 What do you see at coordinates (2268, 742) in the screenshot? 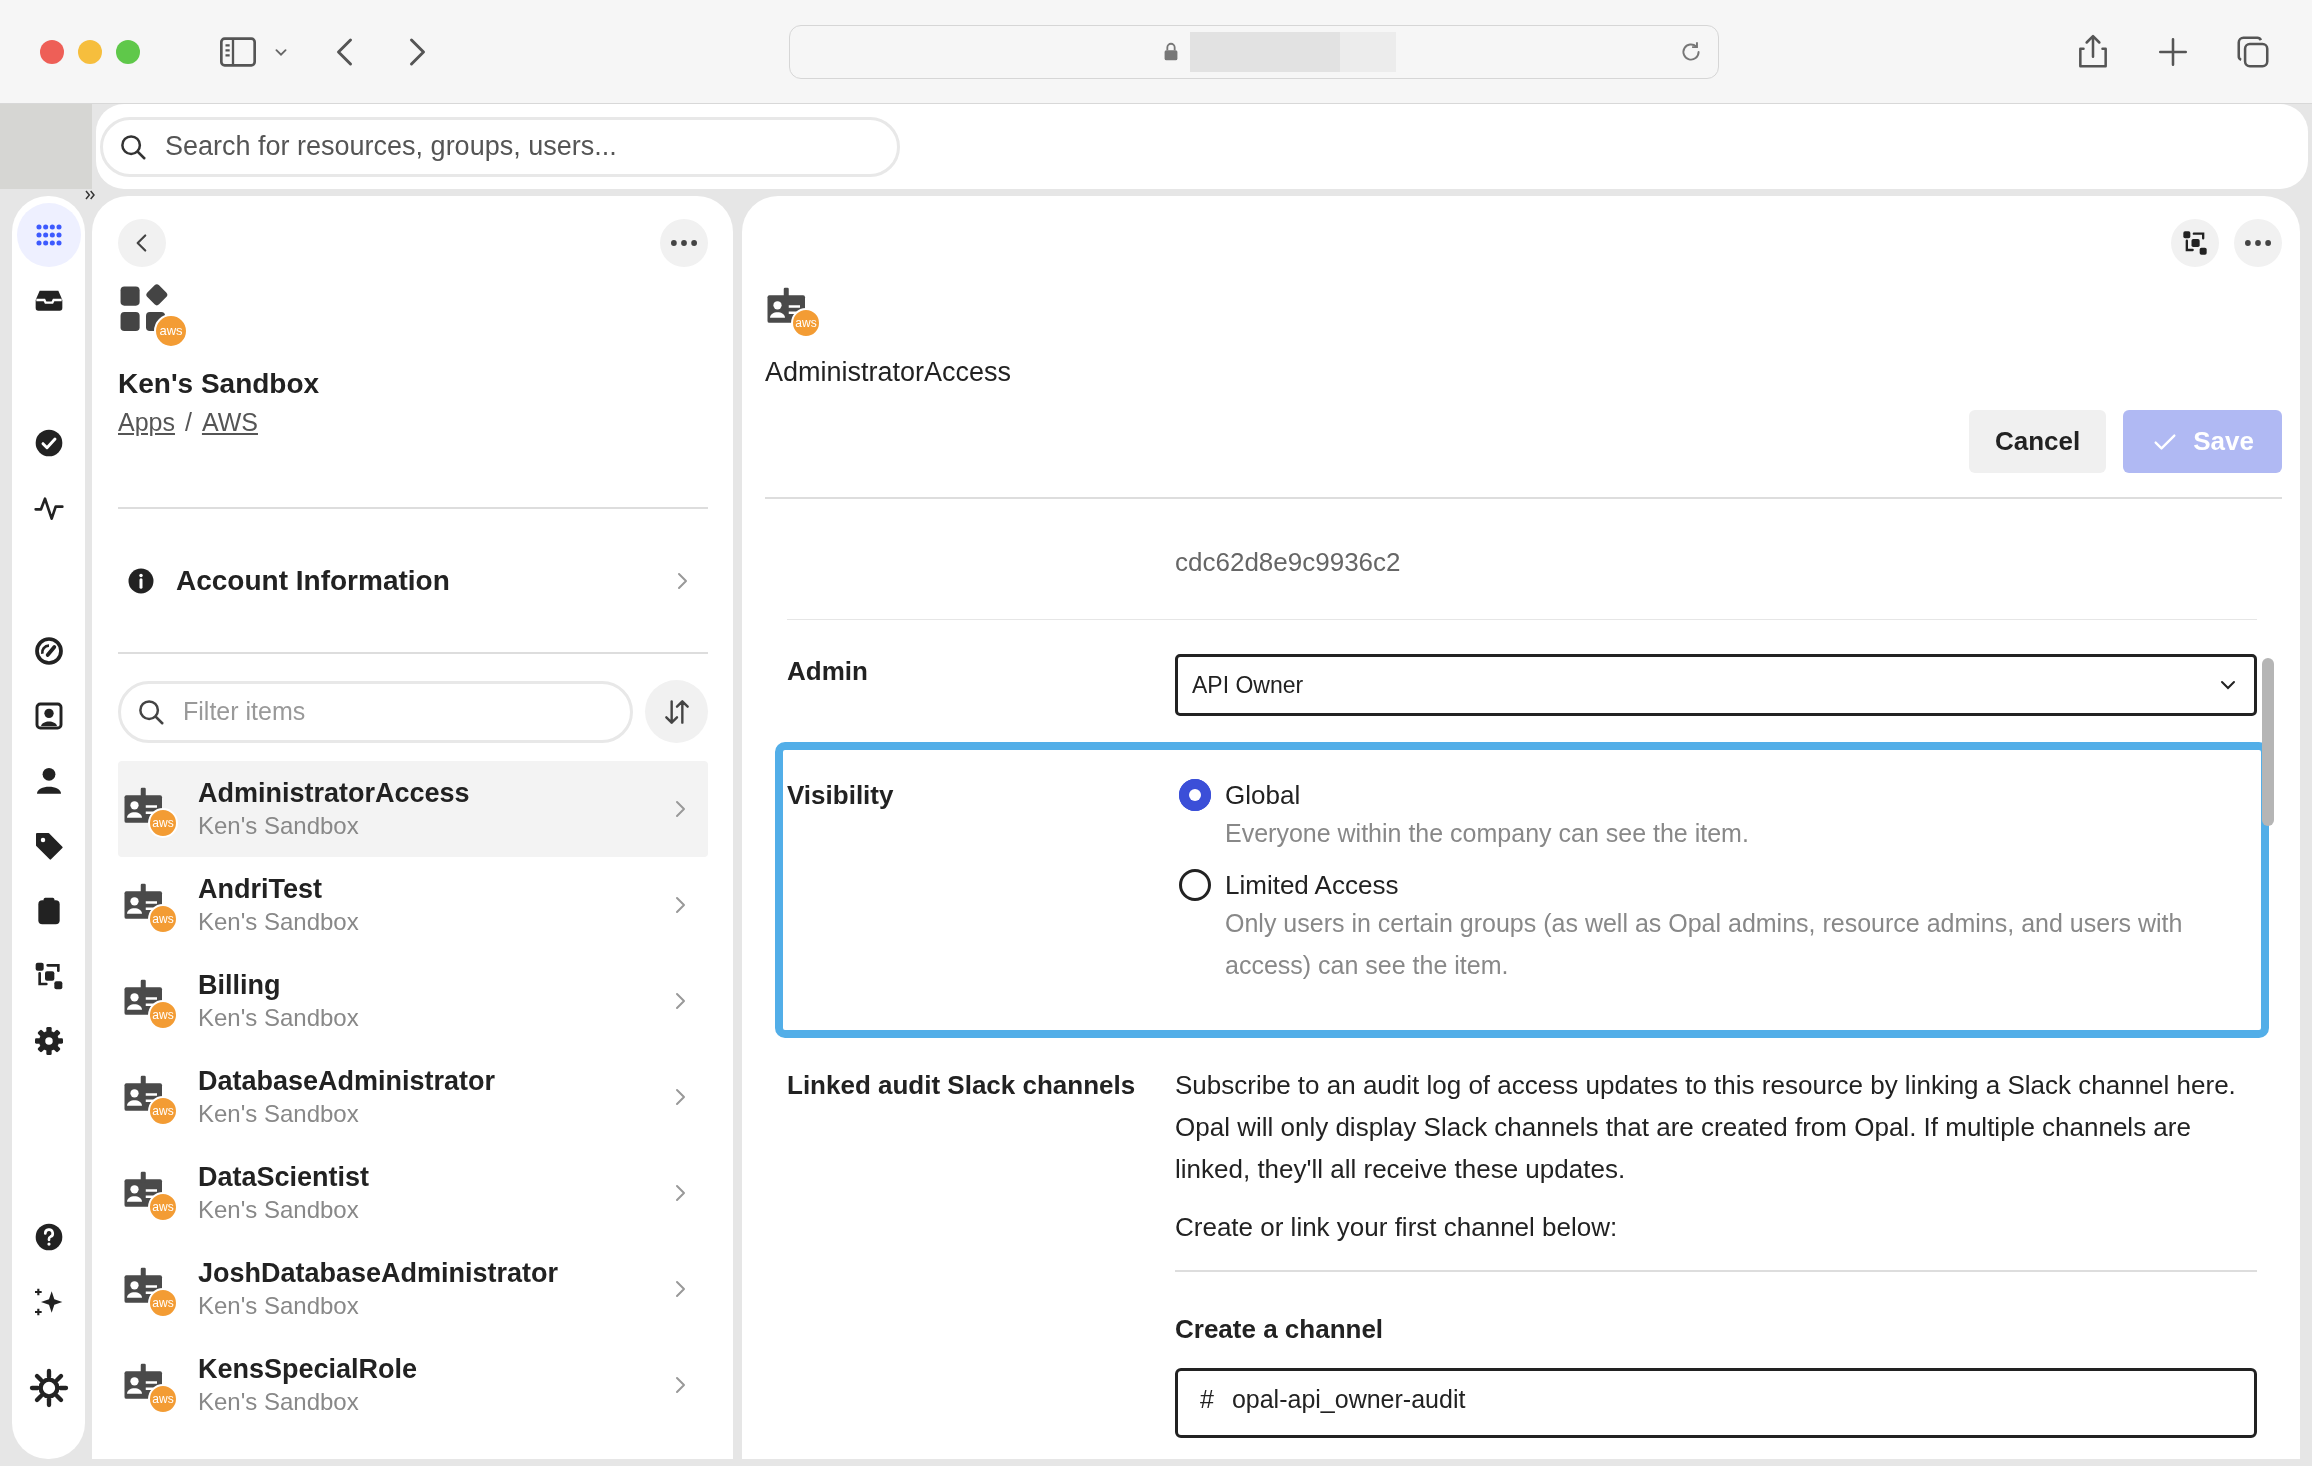
I see `scrollbar` at bounding box center [2268, 742].